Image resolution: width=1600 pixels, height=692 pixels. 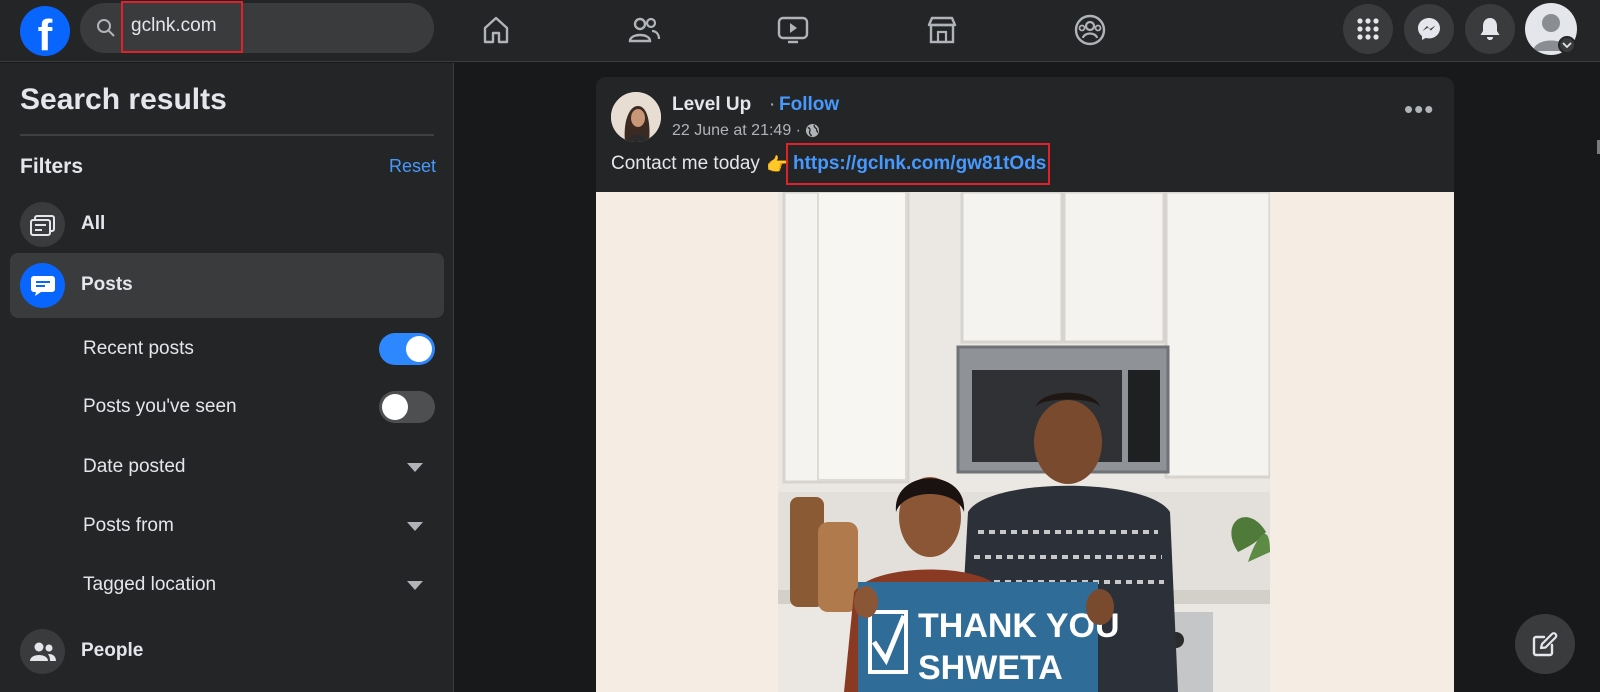 What do you see at coordinates (809, 105) in the screenshot?
I see `follow-button: Follow` at bounding box center [809, 105].